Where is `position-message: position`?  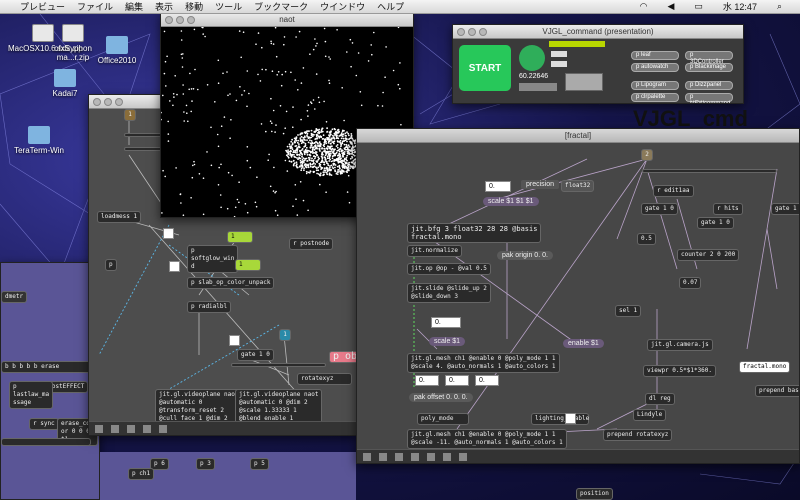 position-message: position is located at coordinates (594, 494).